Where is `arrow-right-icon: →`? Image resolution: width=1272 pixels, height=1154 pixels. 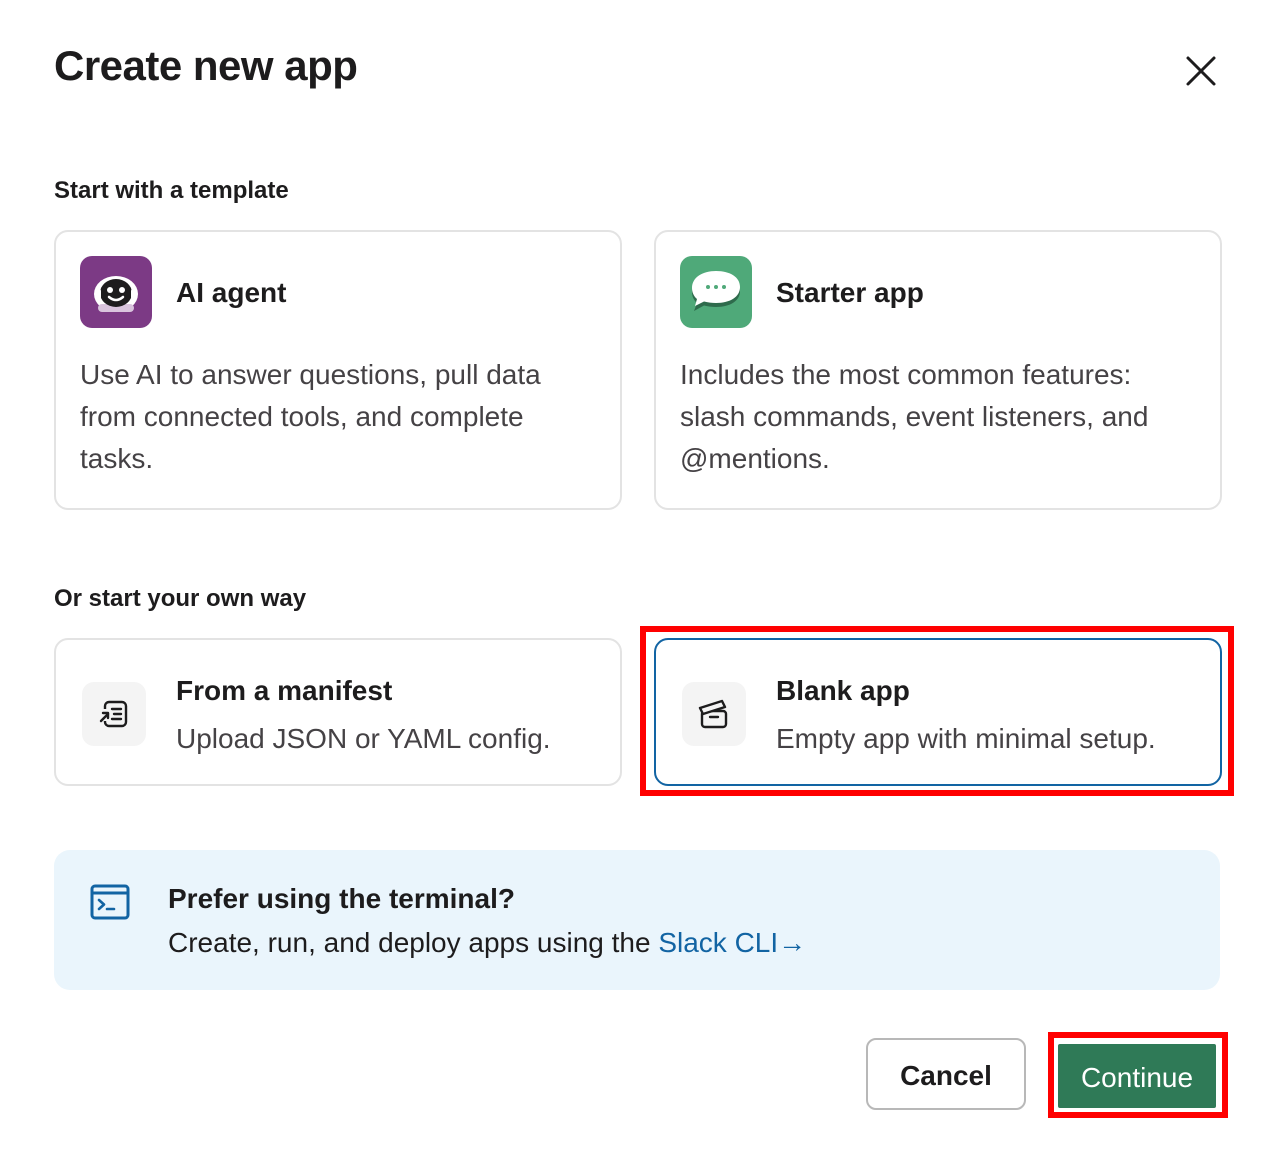
arrow-right-icon: → is located at coordinates (792, 942).